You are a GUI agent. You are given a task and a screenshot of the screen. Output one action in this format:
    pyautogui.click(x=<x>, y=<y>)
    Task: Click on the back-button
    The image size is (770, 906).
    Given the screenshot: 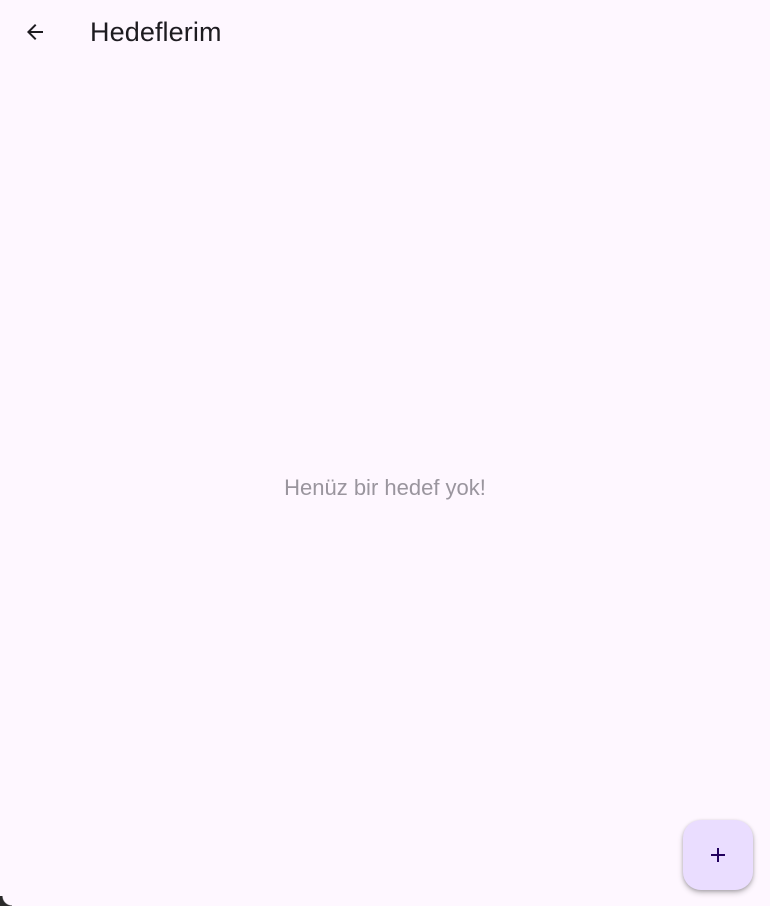 What is the action you would take?
    pyautogui.click(x=35, y=32)
    